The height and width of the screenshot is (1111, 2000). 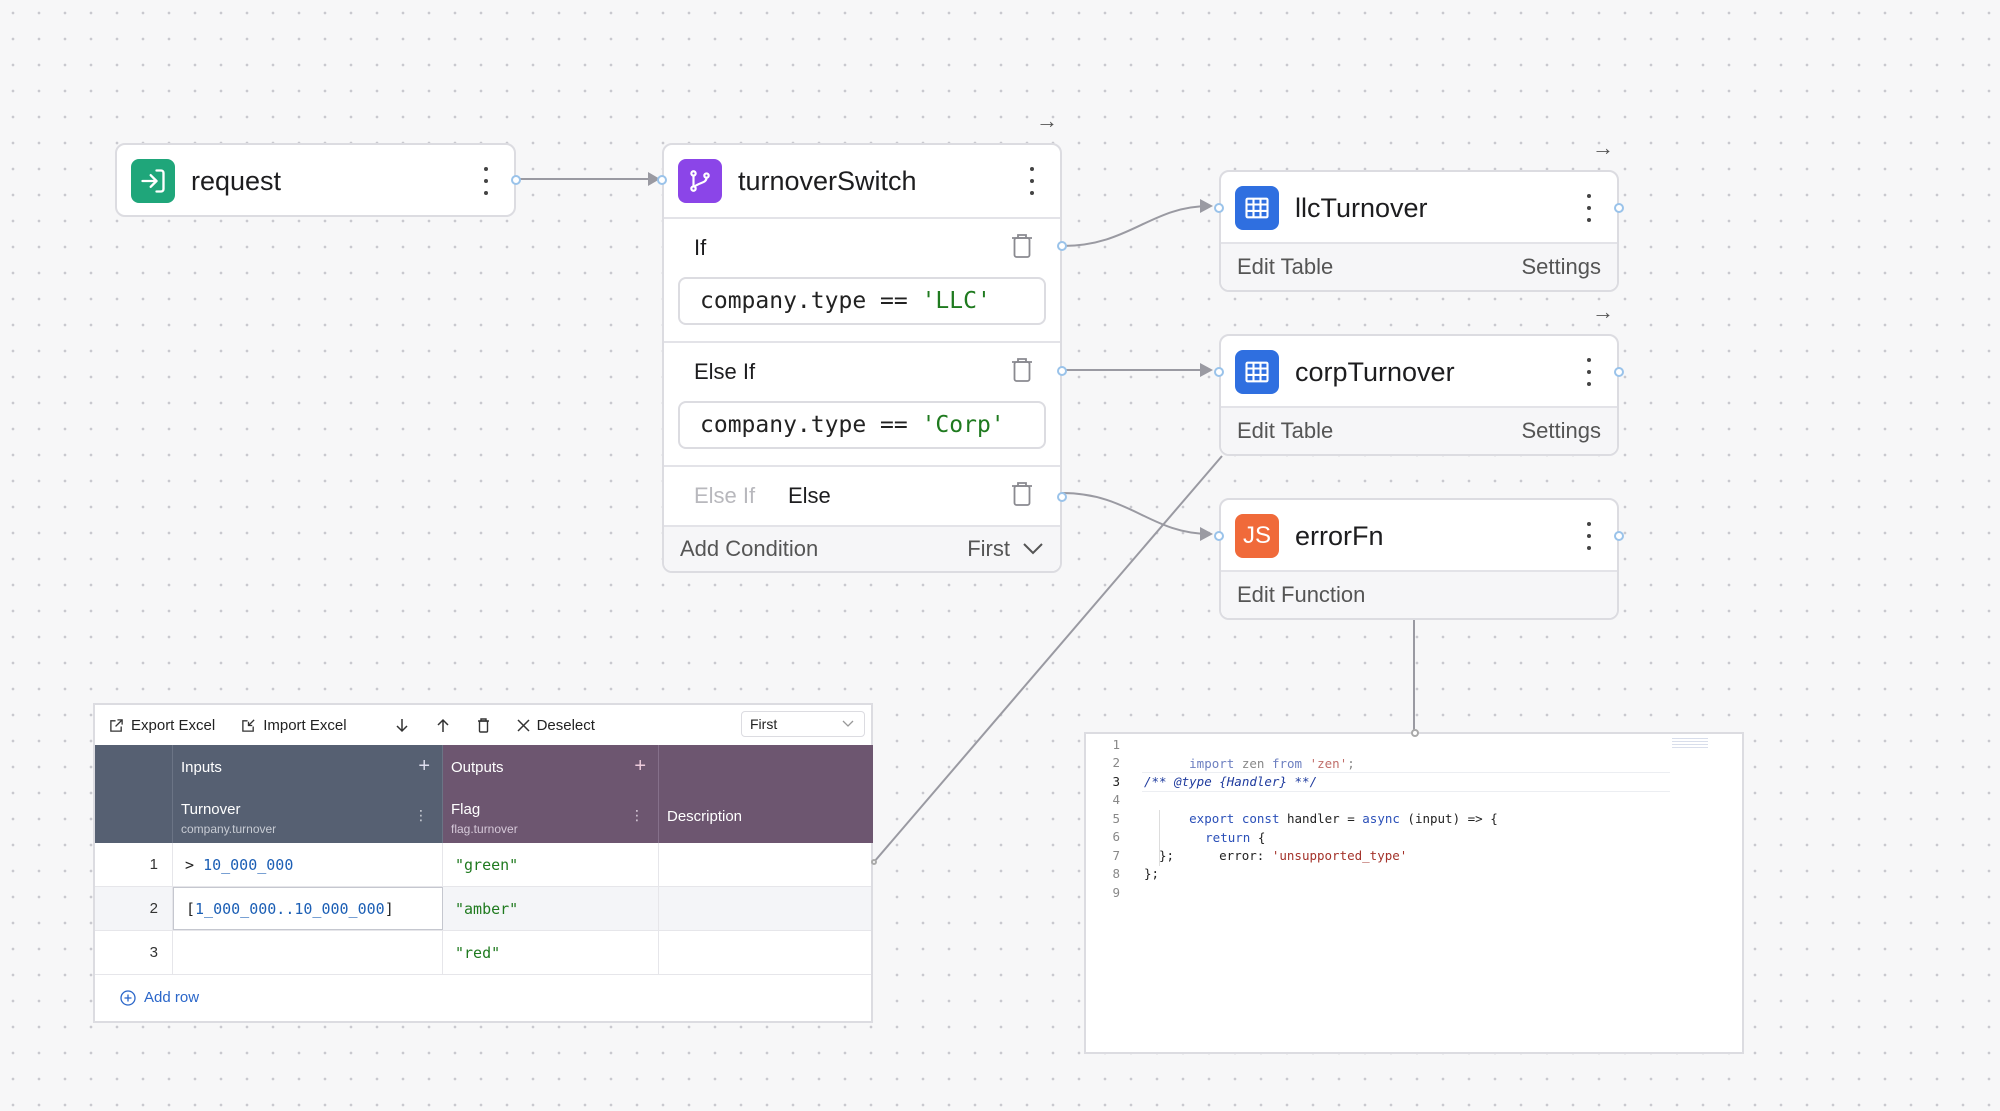 I want to click on add-output-icon: +, so click(x=640, y=766).